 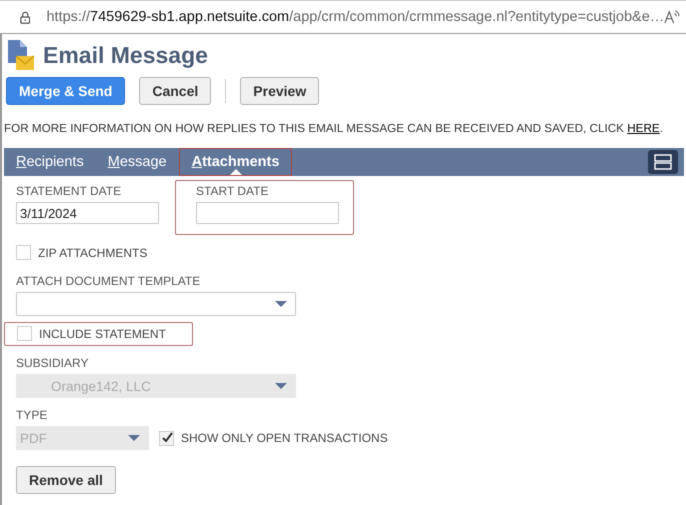 I want to click on field-label: STATEMENT DATE, so click(x=69, y=191).